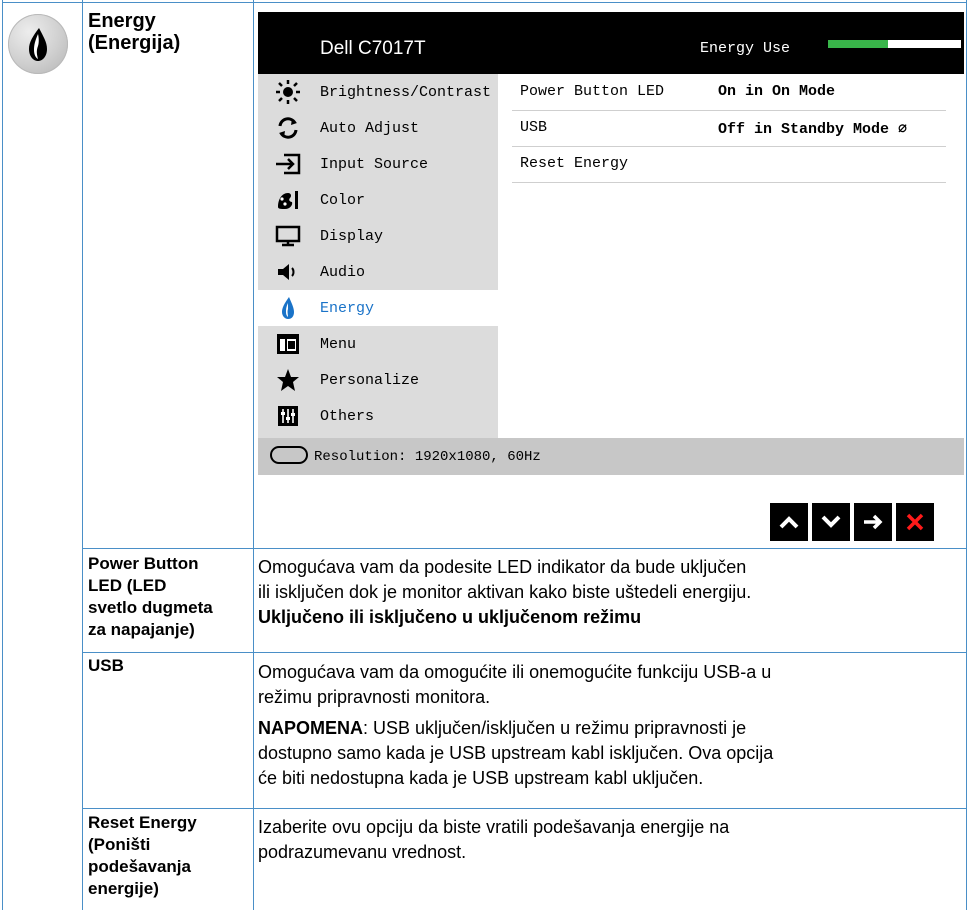  Describe the element at coordinates (311, 728) in the screenshot. I see `note-label: NAPOMENA` at that location.